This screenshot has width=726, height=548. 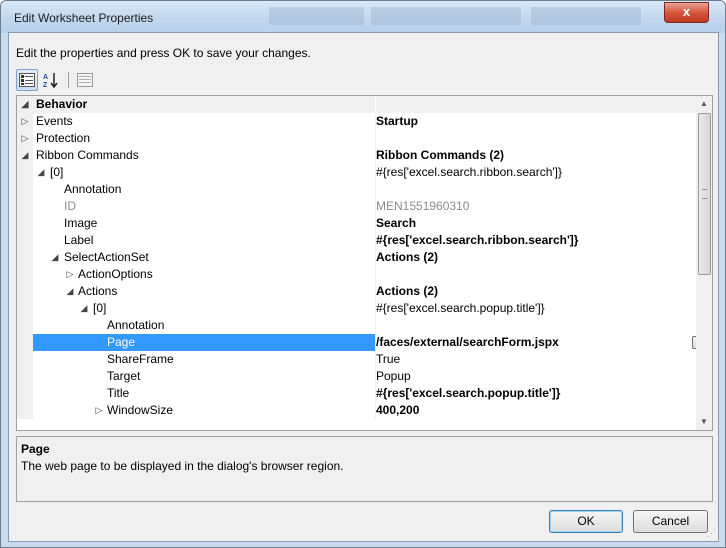 I want to click on property-name: ID, so click(x=70, y=206).